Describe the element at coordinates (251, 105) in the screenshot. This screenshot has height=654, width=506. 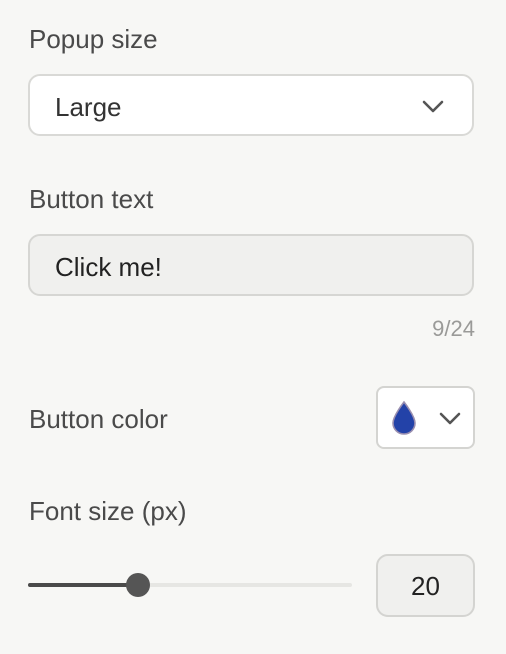
I see `popup-size-select: Large` at that location.